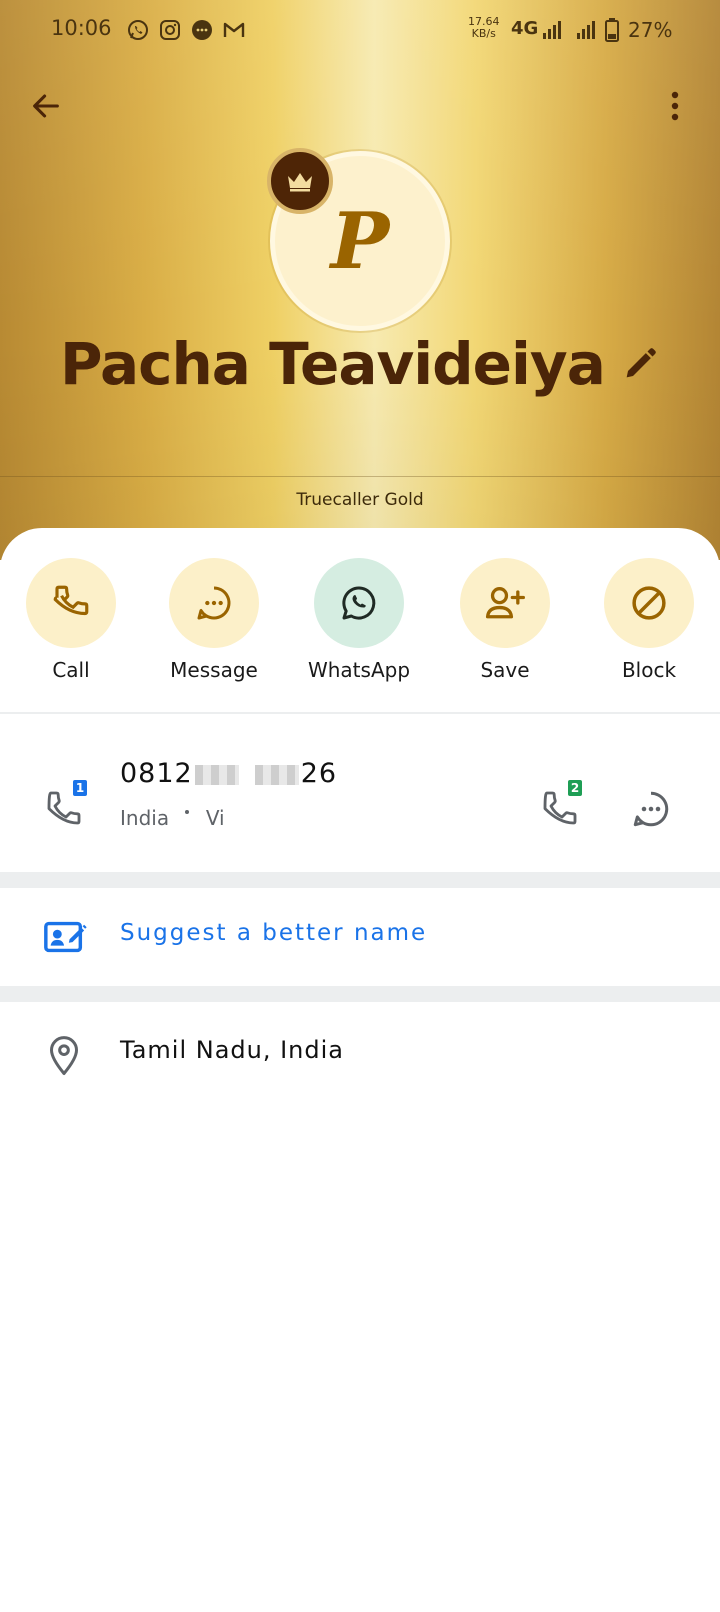 The image size is (720, 1612). Describe the element at coordinates (525, 28) in the screenshot. I see `network-type: 4G` at that location.